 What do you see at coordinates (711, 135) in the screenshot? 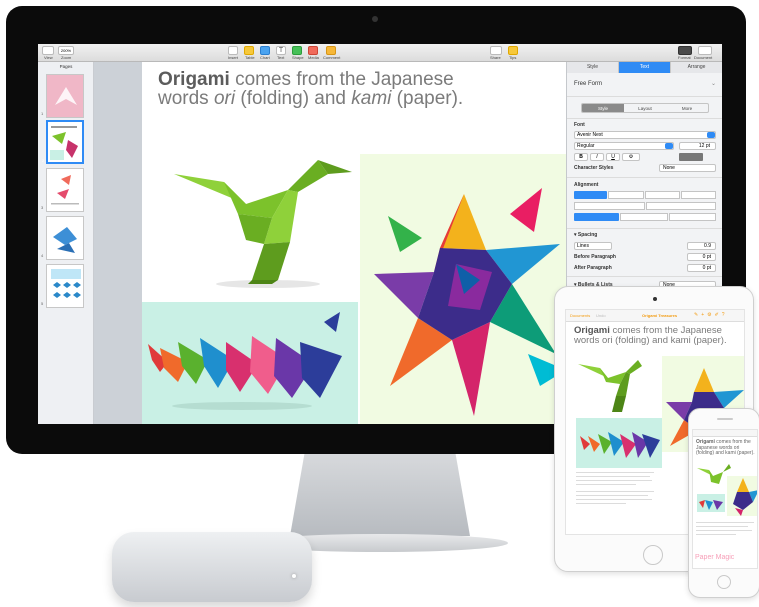
I see `font-family-dropdown-icon` at bounding box center [711, 135].